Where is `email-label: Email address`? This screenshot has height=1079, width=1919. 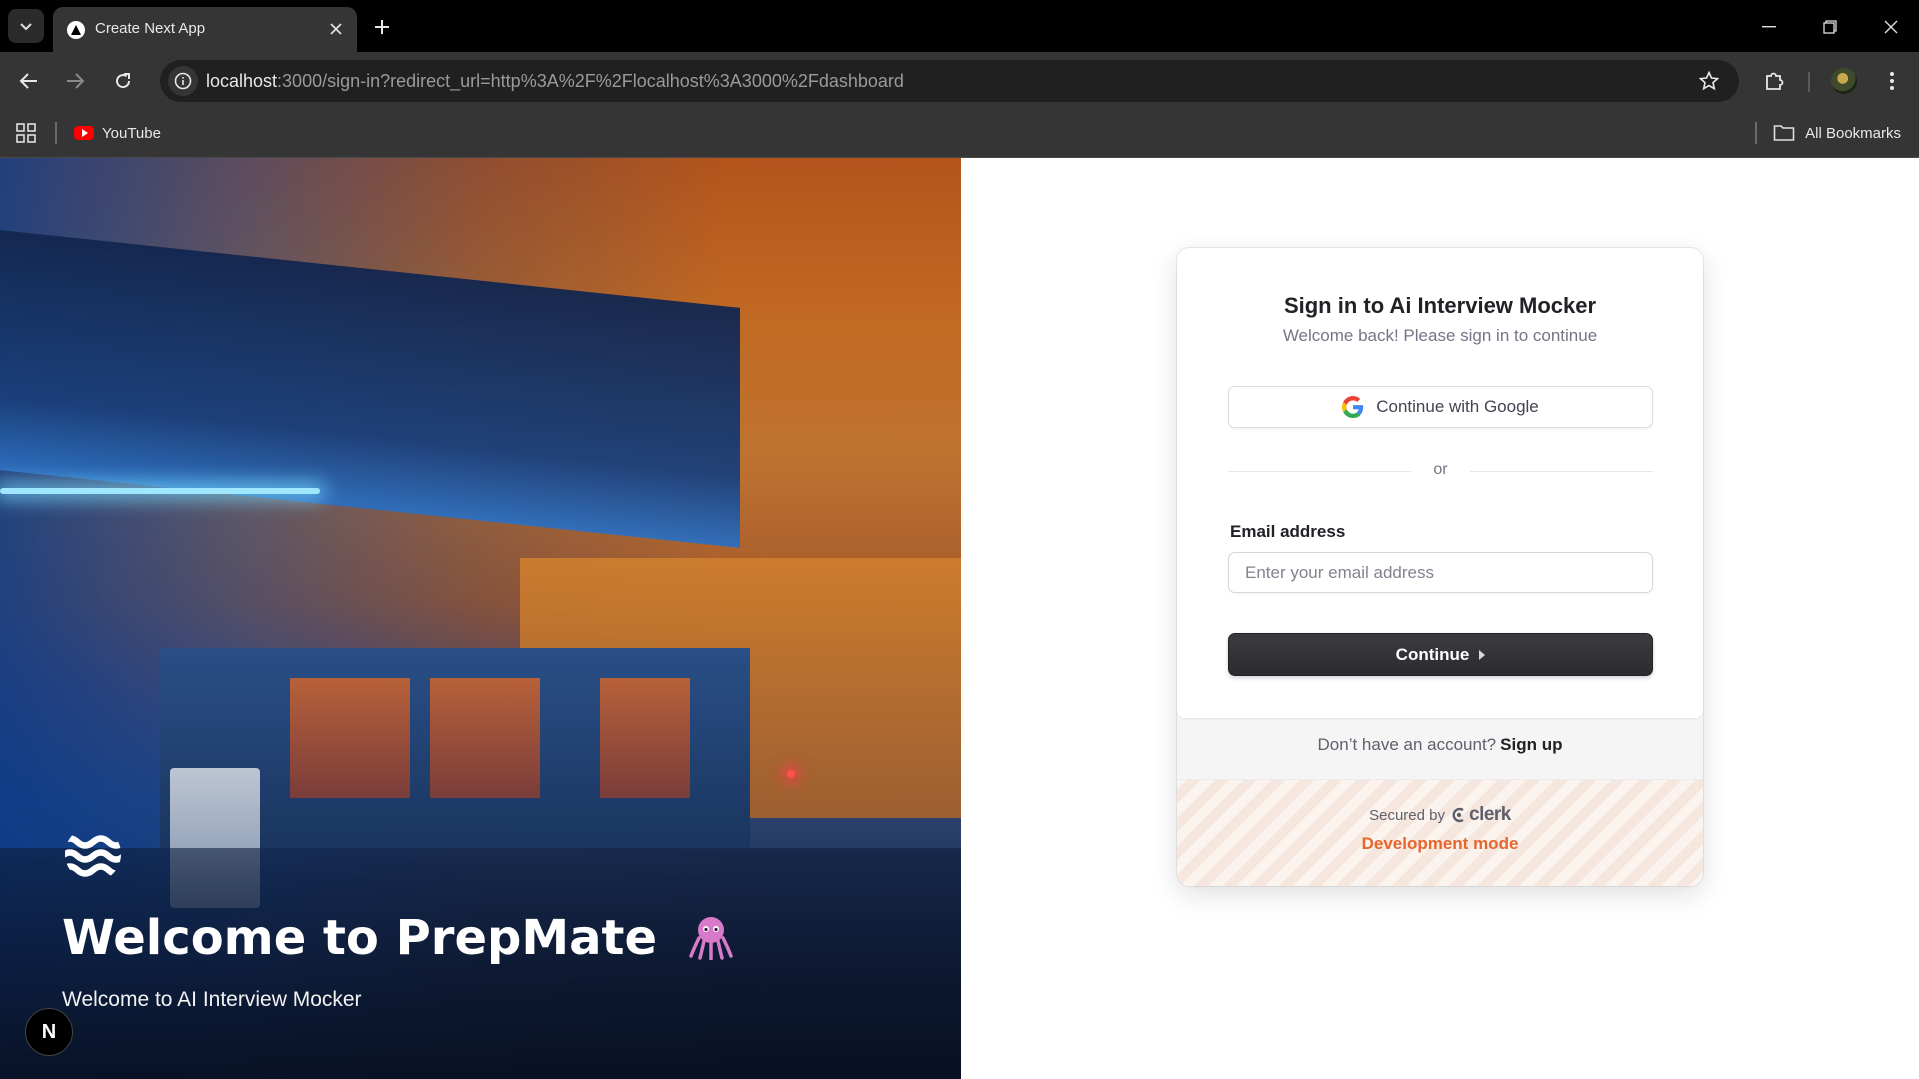
email-label: Email address is located at coordinates (1288, 531).